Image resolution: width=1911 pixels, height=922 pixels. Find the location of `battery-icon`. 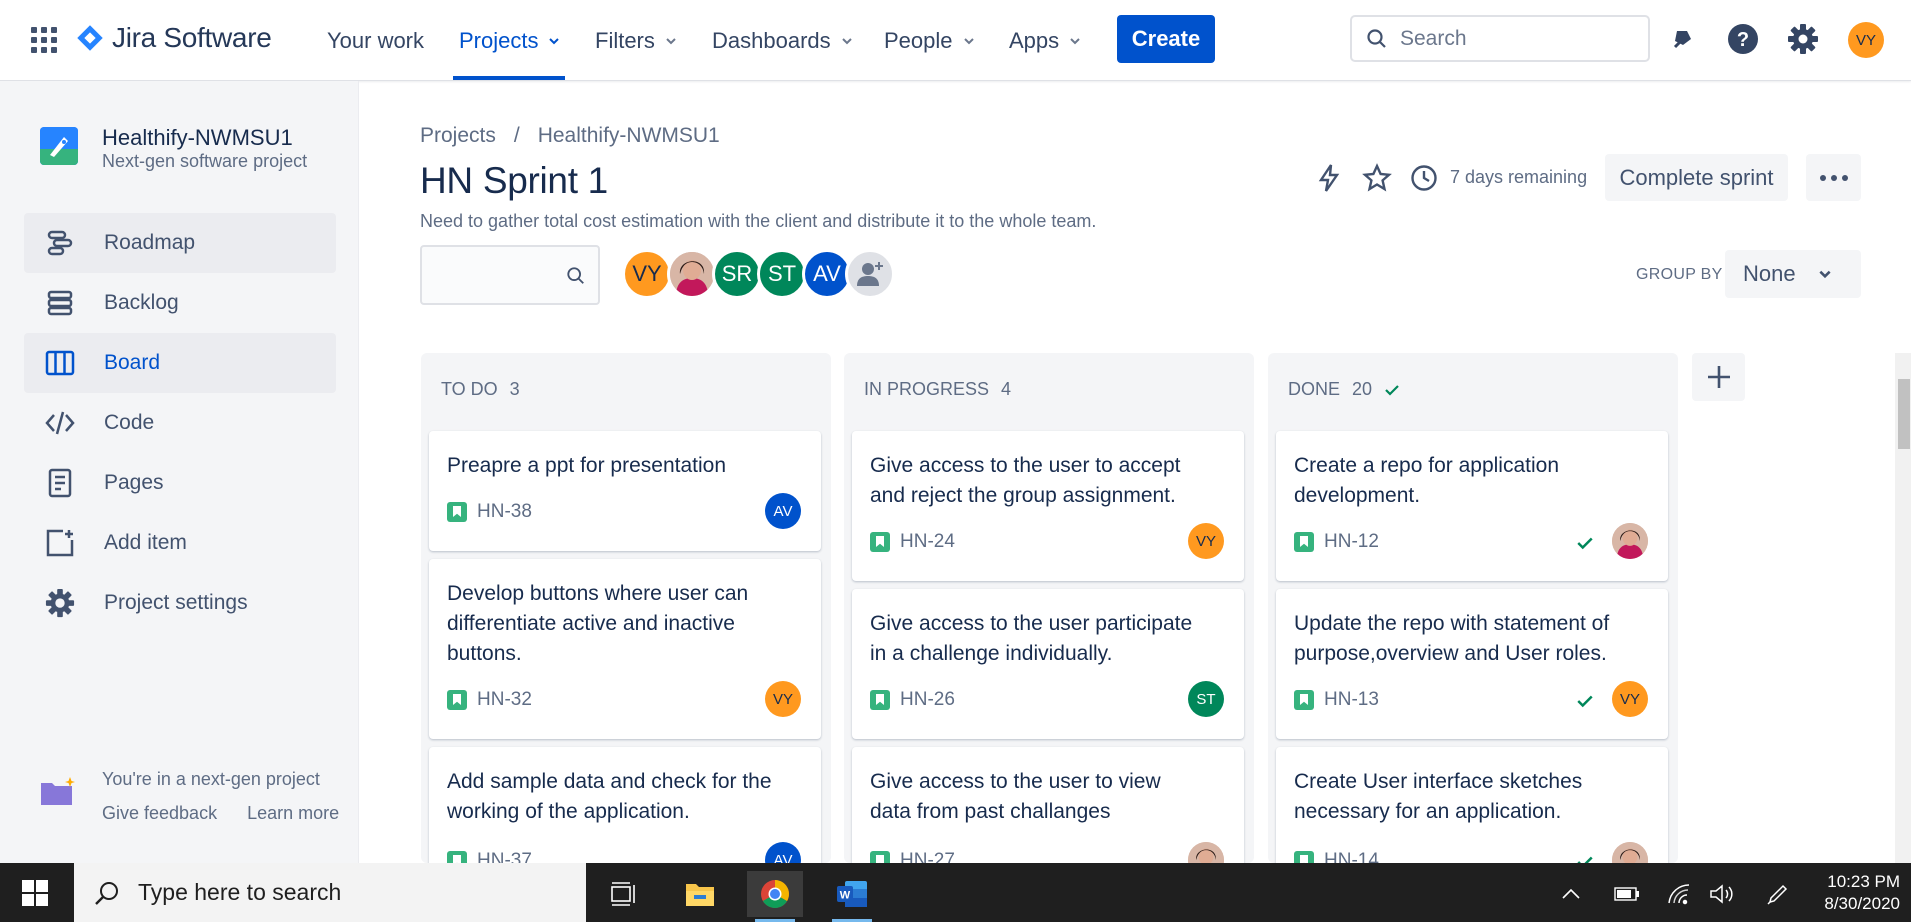

battery-icon is located at coordinates (1627, 894).